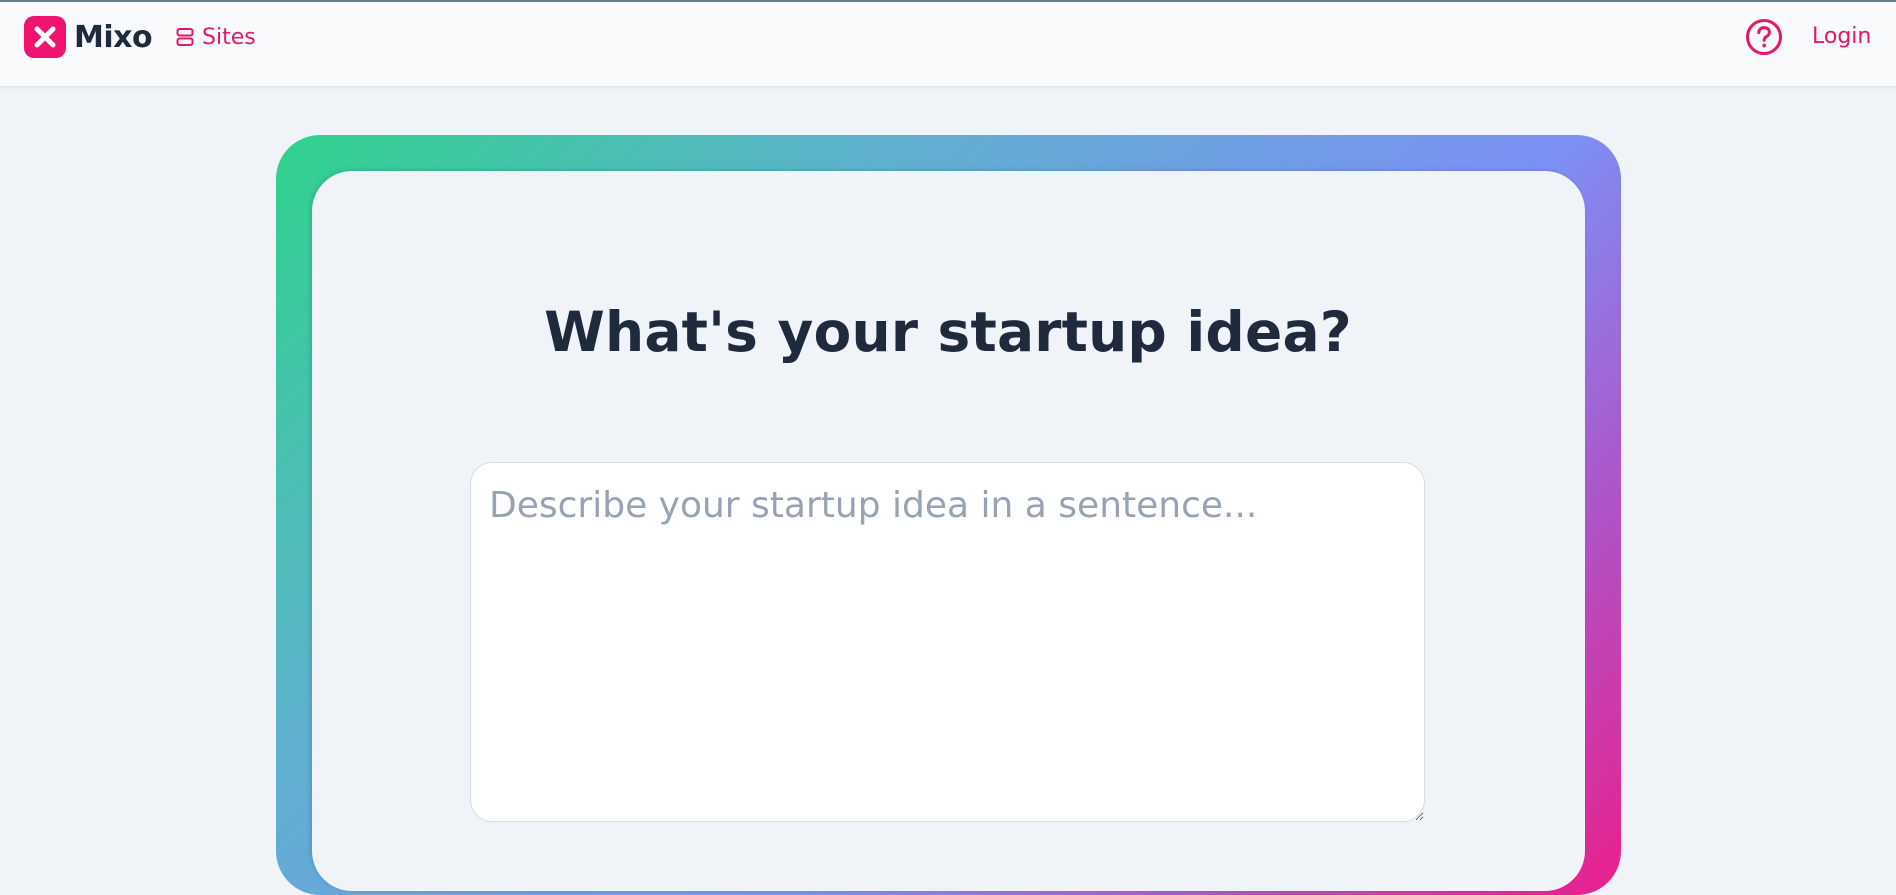  Describe the element at coordinates (113, 37) in the screenshot. I see `brand-name: Mixo` at that location.